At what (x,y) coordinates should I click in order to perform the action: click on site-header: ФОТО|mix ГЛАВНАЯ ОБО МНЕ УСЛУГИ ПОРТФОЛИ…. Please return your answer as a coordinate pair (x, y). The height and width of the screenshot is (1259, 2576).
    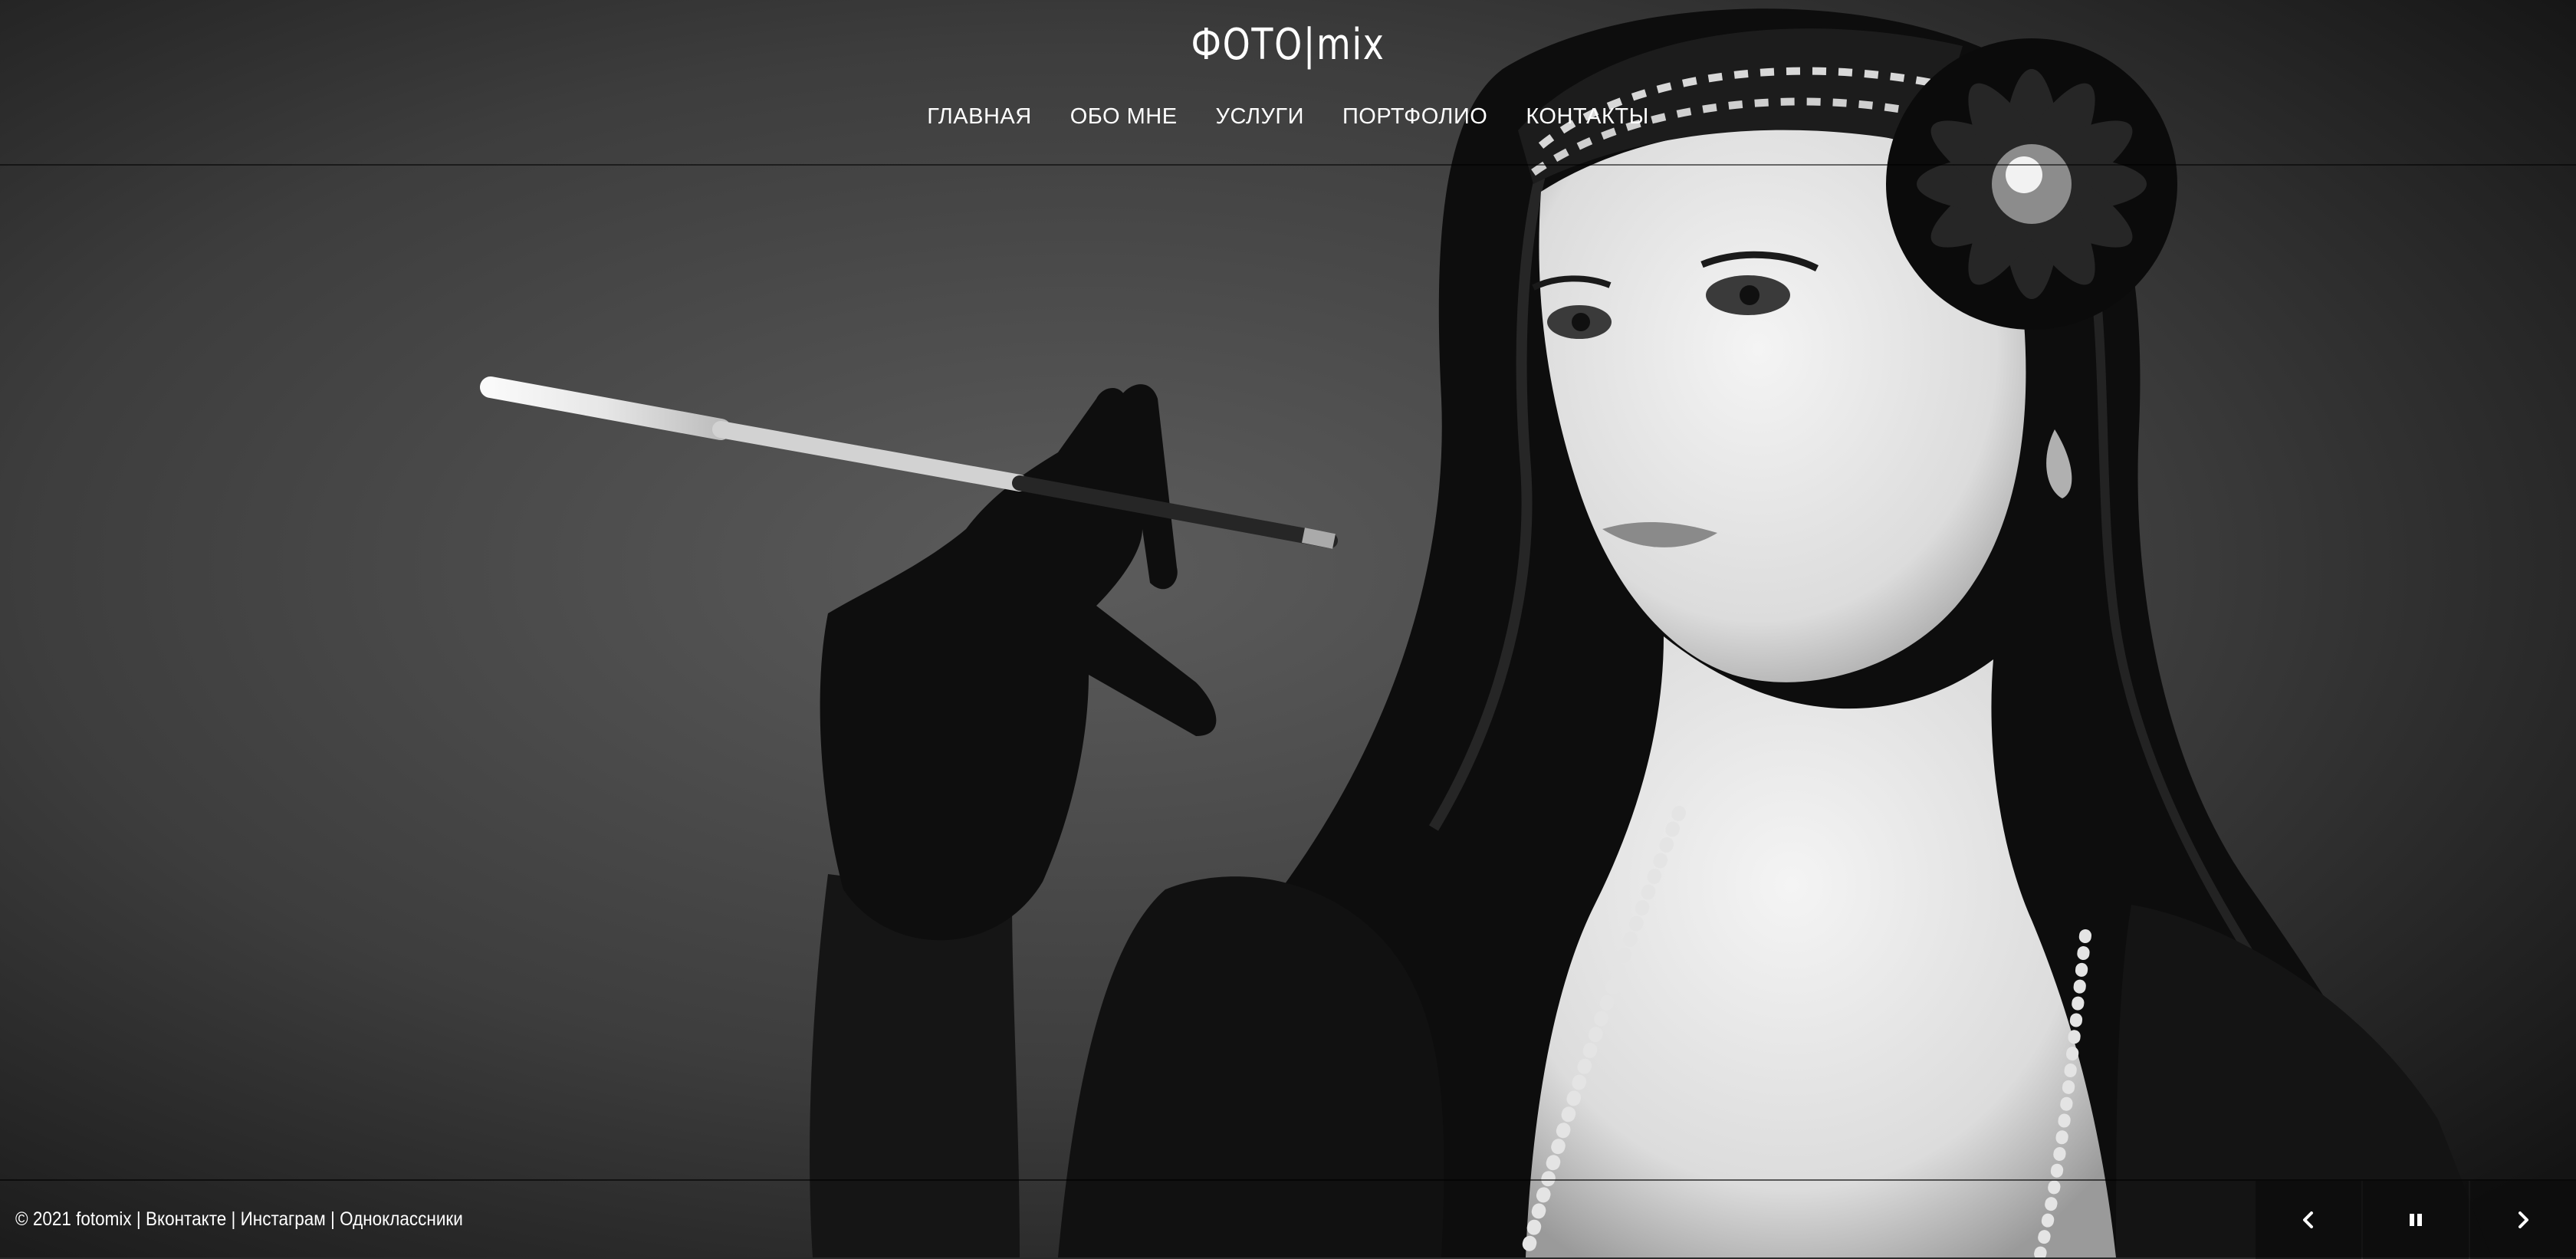
    Looking at the image, I should click on (1288, 83).